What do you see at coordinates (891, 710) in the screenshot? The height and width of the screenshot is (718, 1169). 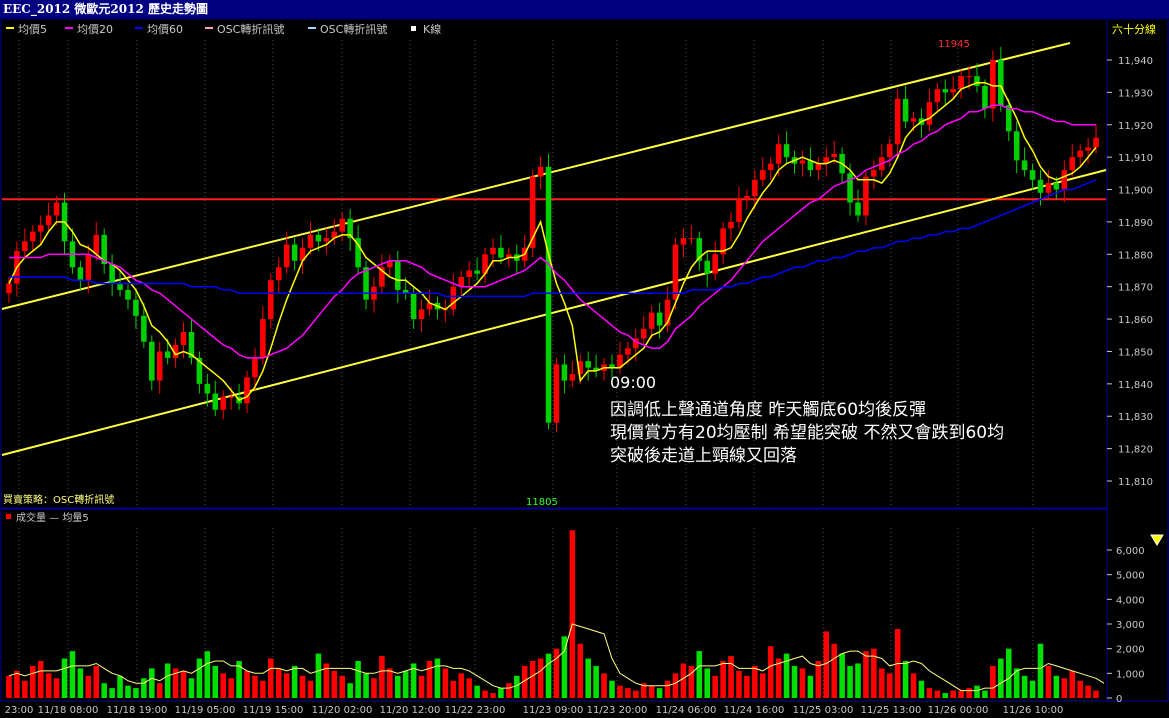 I see `x-tick-label: 11/25 13:00` at bounding box center [891, 710].